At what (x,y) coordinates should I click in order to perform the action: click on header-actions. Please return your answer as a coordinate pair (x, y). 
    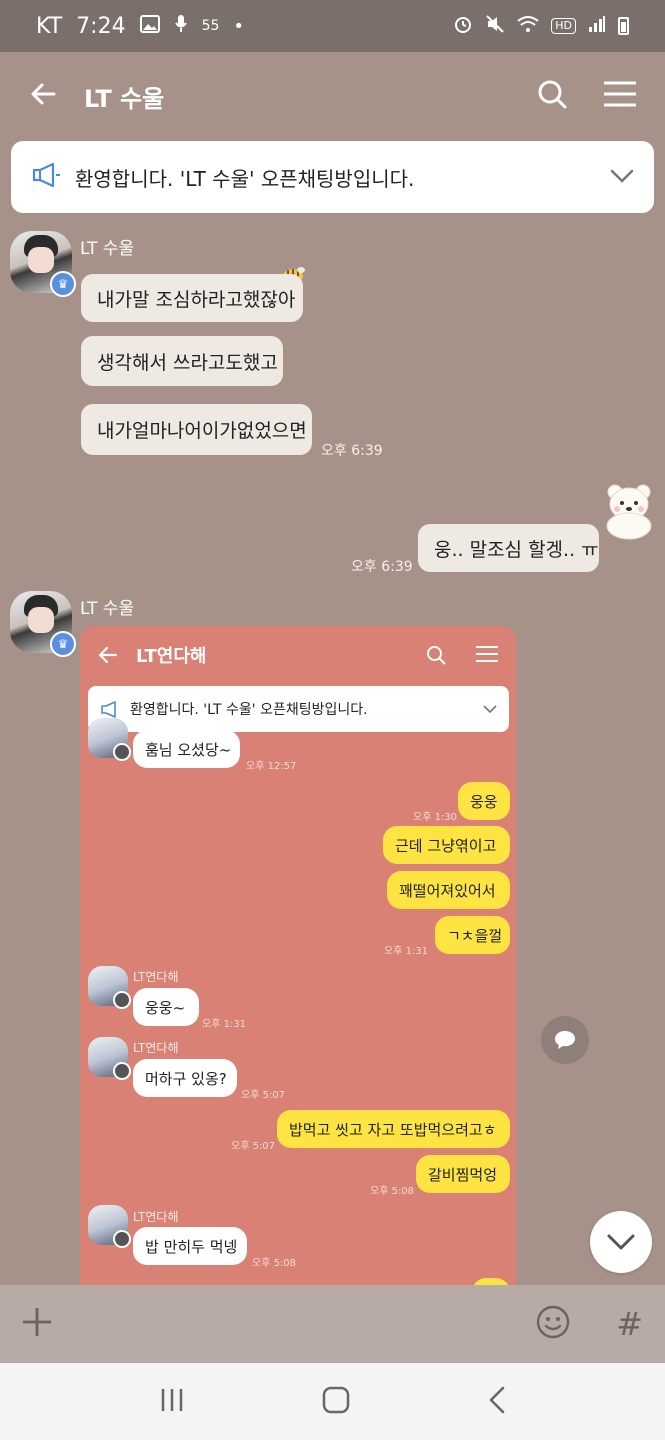
    Looking at the image, I should click on (587, 96).